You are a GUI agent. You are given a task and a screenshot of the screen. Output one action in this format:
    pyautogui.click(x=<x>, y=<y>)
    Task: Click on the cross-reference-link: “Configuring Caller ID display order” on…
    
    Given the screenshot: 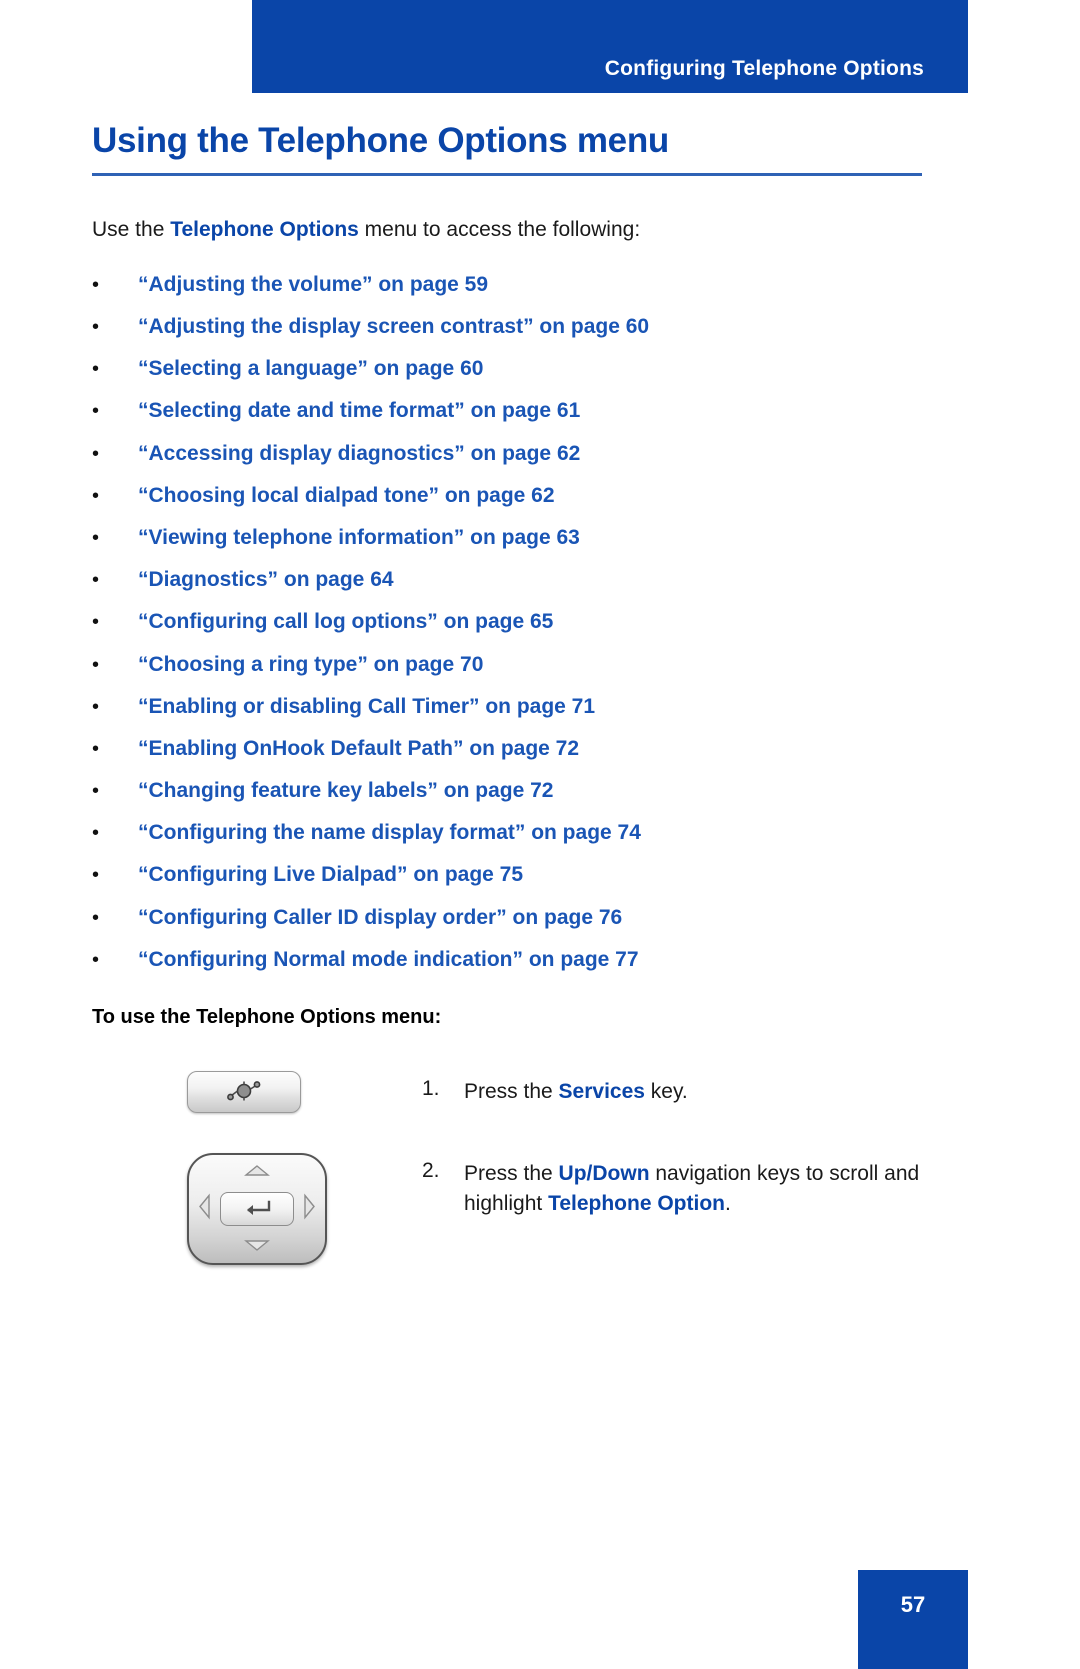 What is the action you would take?
    pyautogui.click(x=380, y=917)
    